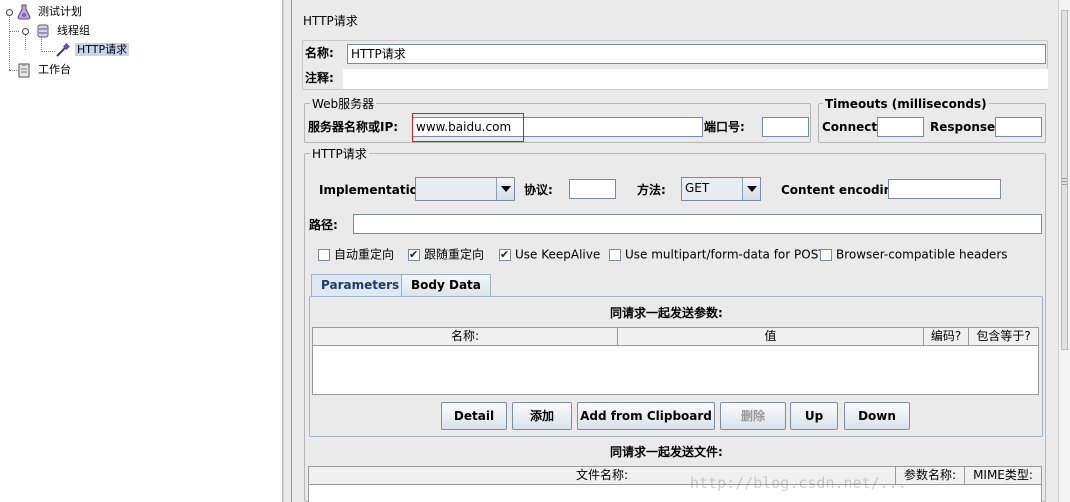 This screenshot has height=502, width=1070. I want to click on server-label: 服务器名称或IP:, so click(353, 127).